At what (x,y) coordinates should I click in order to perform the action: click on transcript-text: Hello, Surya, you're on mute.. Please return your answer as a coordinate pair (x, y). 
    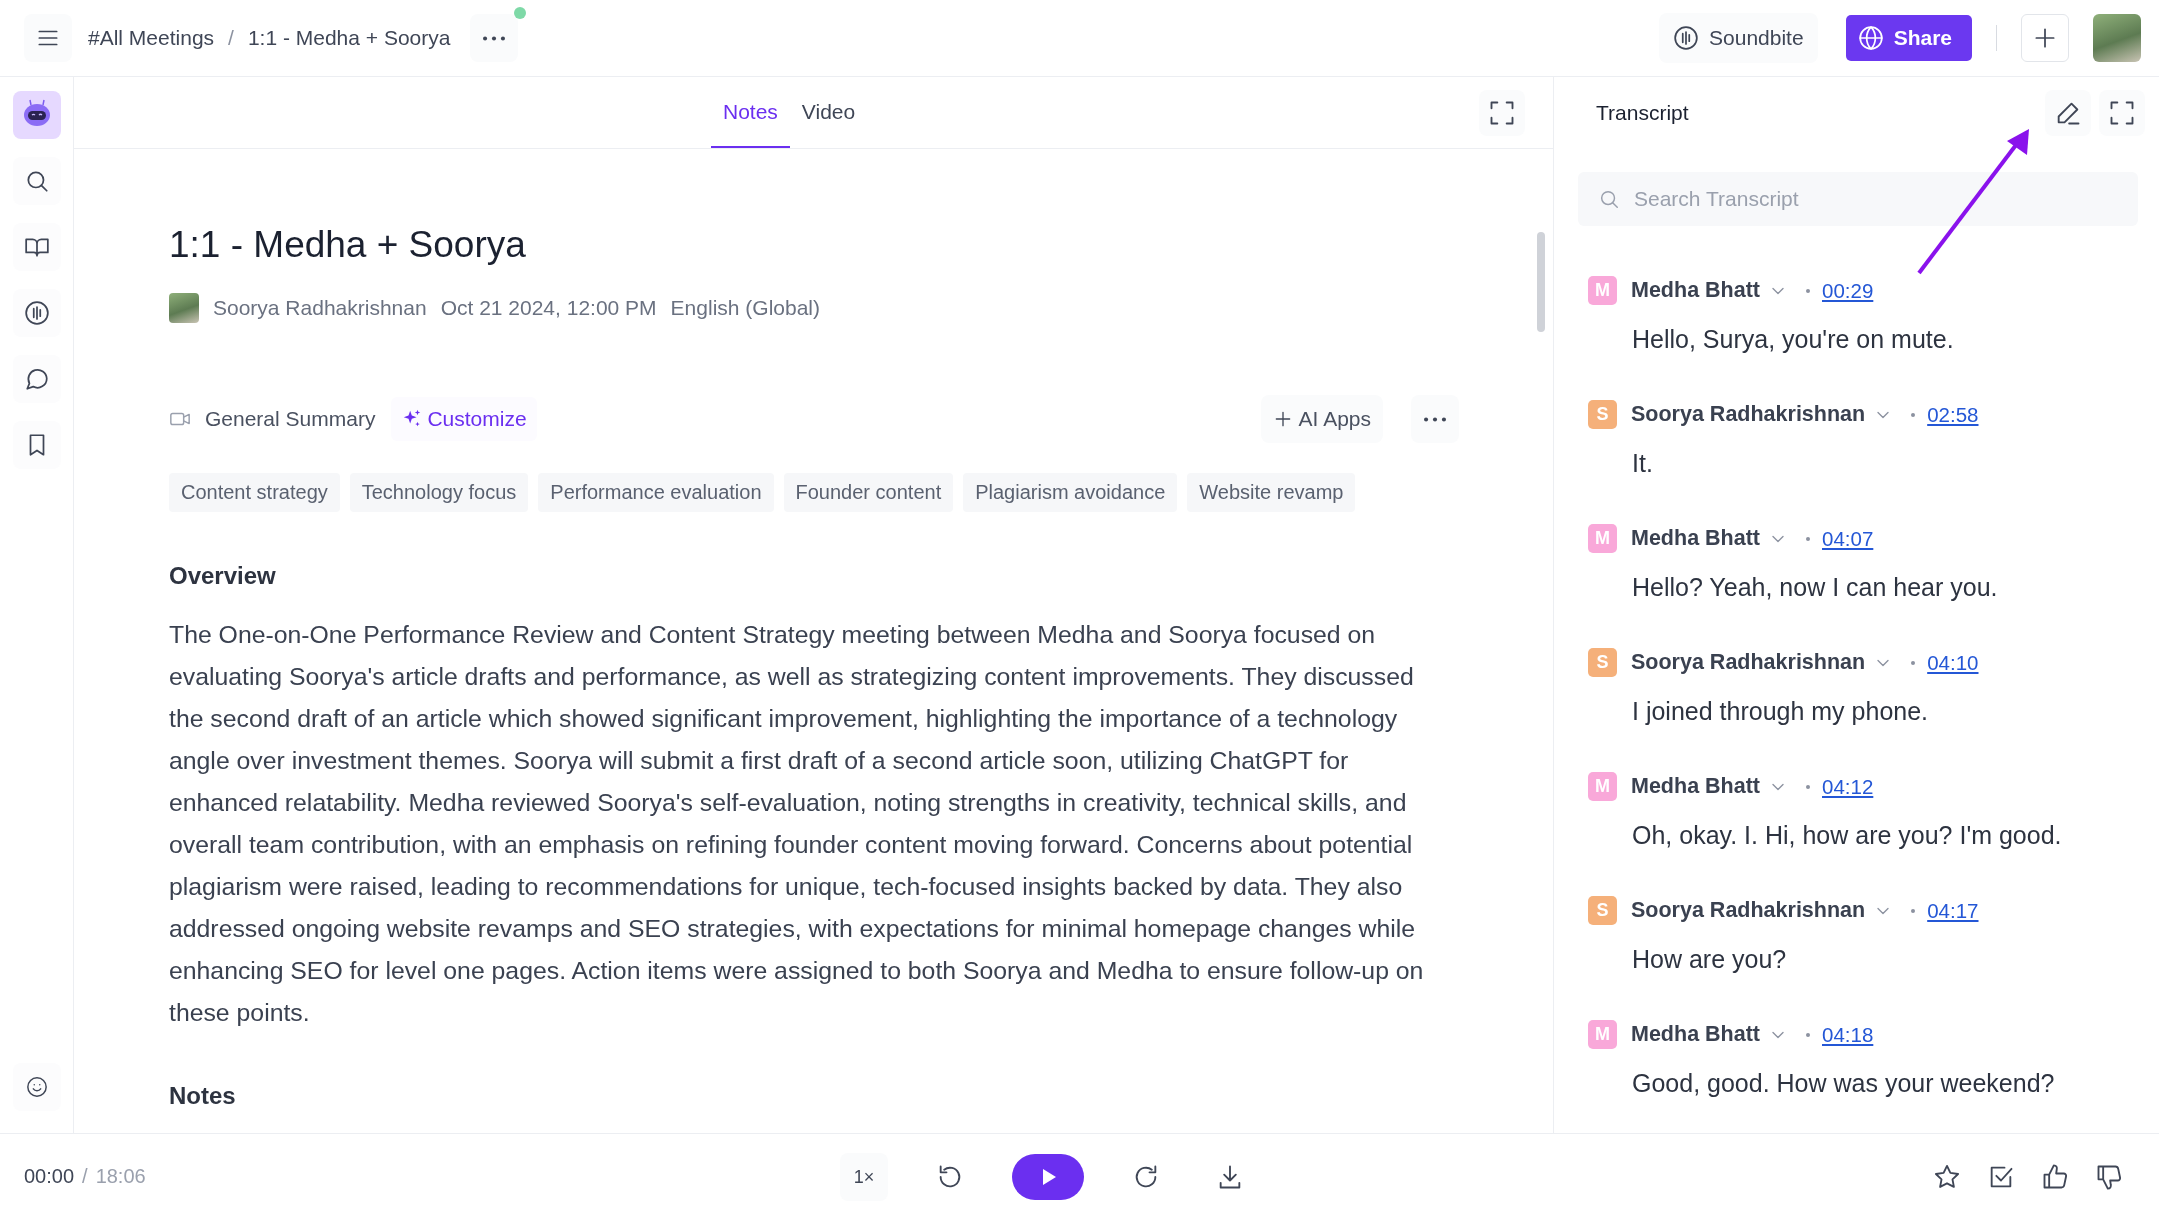
    Looking at the image, I should click on (1793, 339).